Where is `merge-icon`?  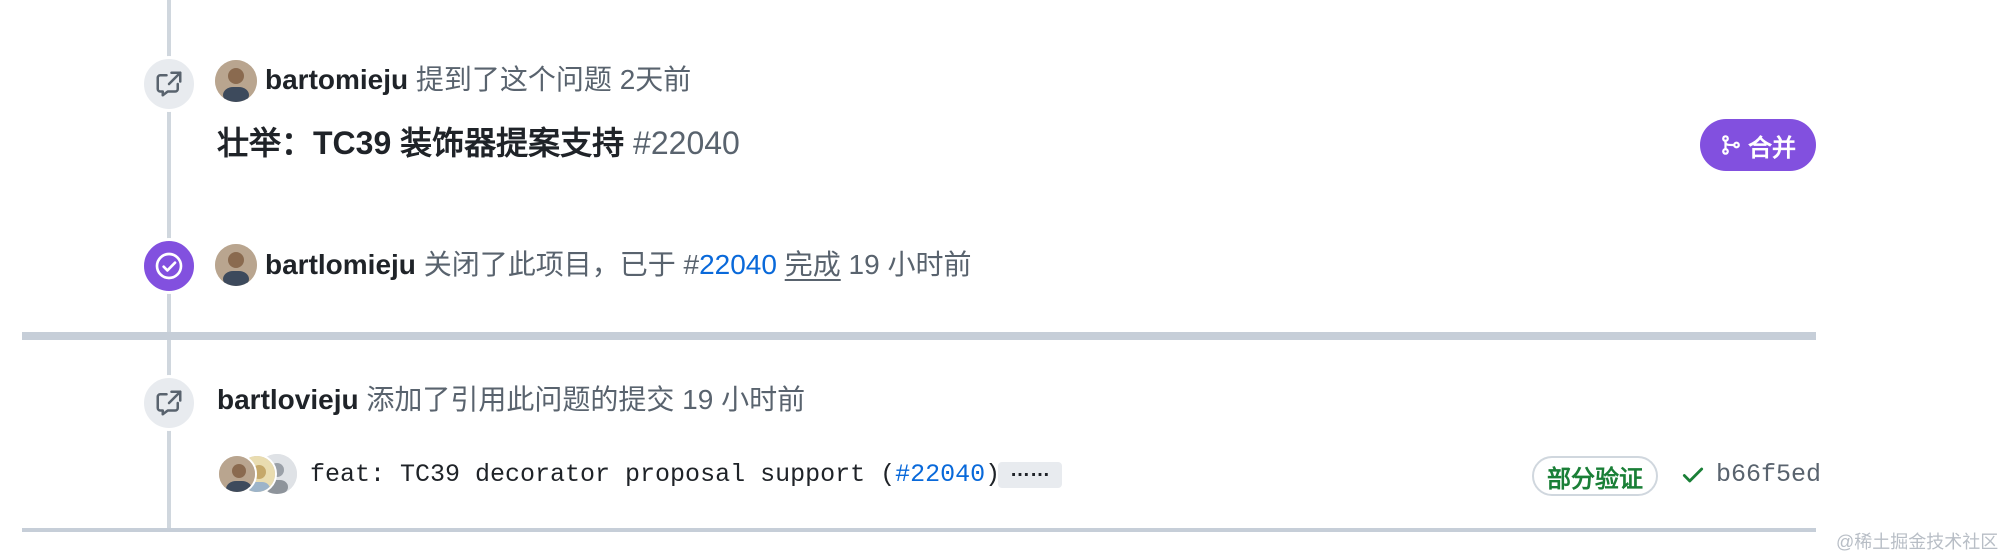
merge-icon is located at coordinates (1731, 145).